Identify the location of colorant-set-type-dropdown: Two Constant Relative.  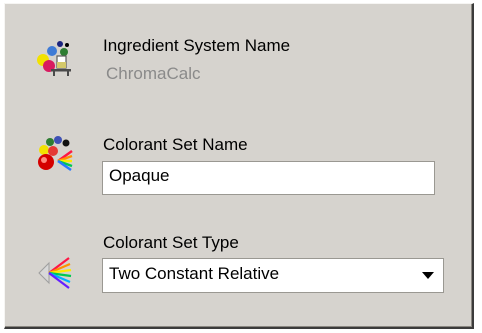
(273, 275).